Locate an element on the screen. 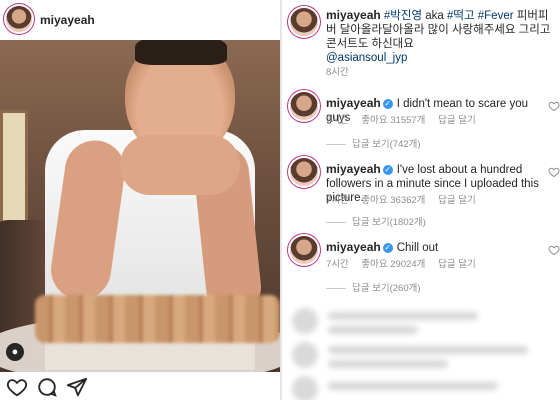 The height and width of the screenshot is (400, 560). comment-body: miyayeah ✓ Chill out is located at coordinates (436, 247).